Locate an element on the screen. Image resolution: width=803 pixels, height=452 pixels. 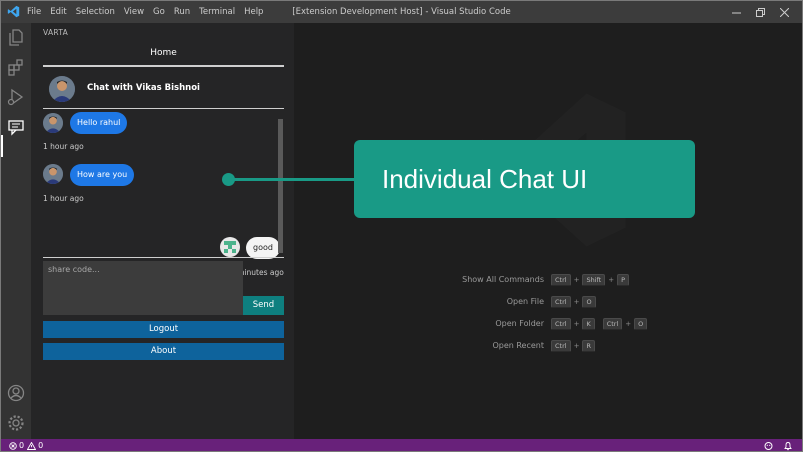
key: Shift is located at coordinates (594, 280).